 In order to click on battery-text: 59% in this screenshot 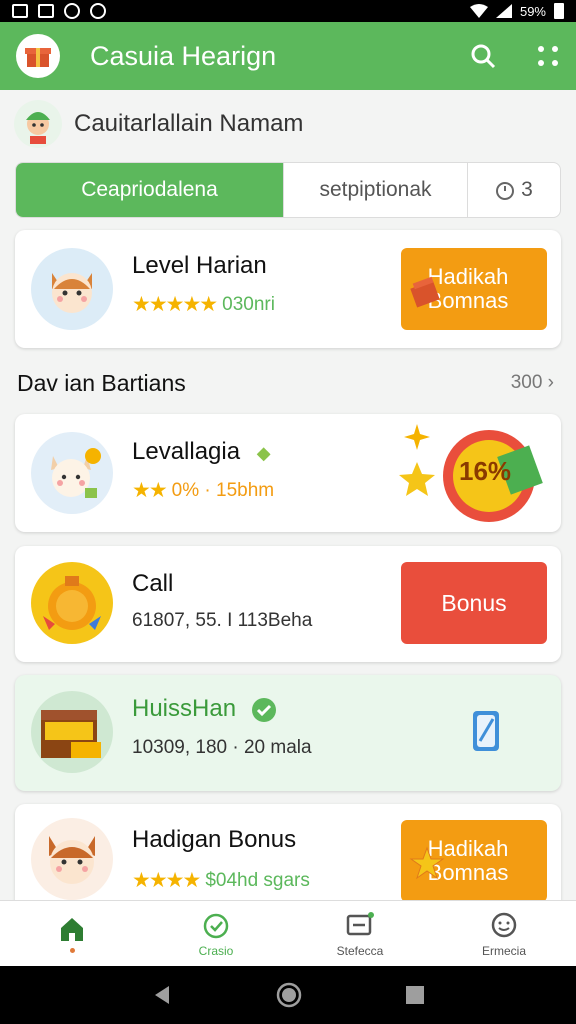, I will do `click(532, 11)`.